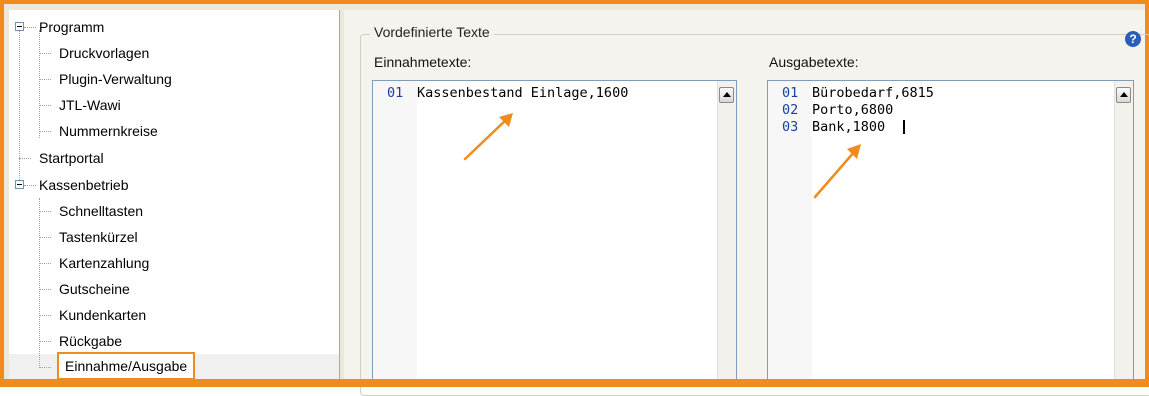 This screenshot has width=1149, height=396. What do you see at coordinates (790, 127) in the screenshot?
I see `line-number: 03` at bounding box center [790, 127].